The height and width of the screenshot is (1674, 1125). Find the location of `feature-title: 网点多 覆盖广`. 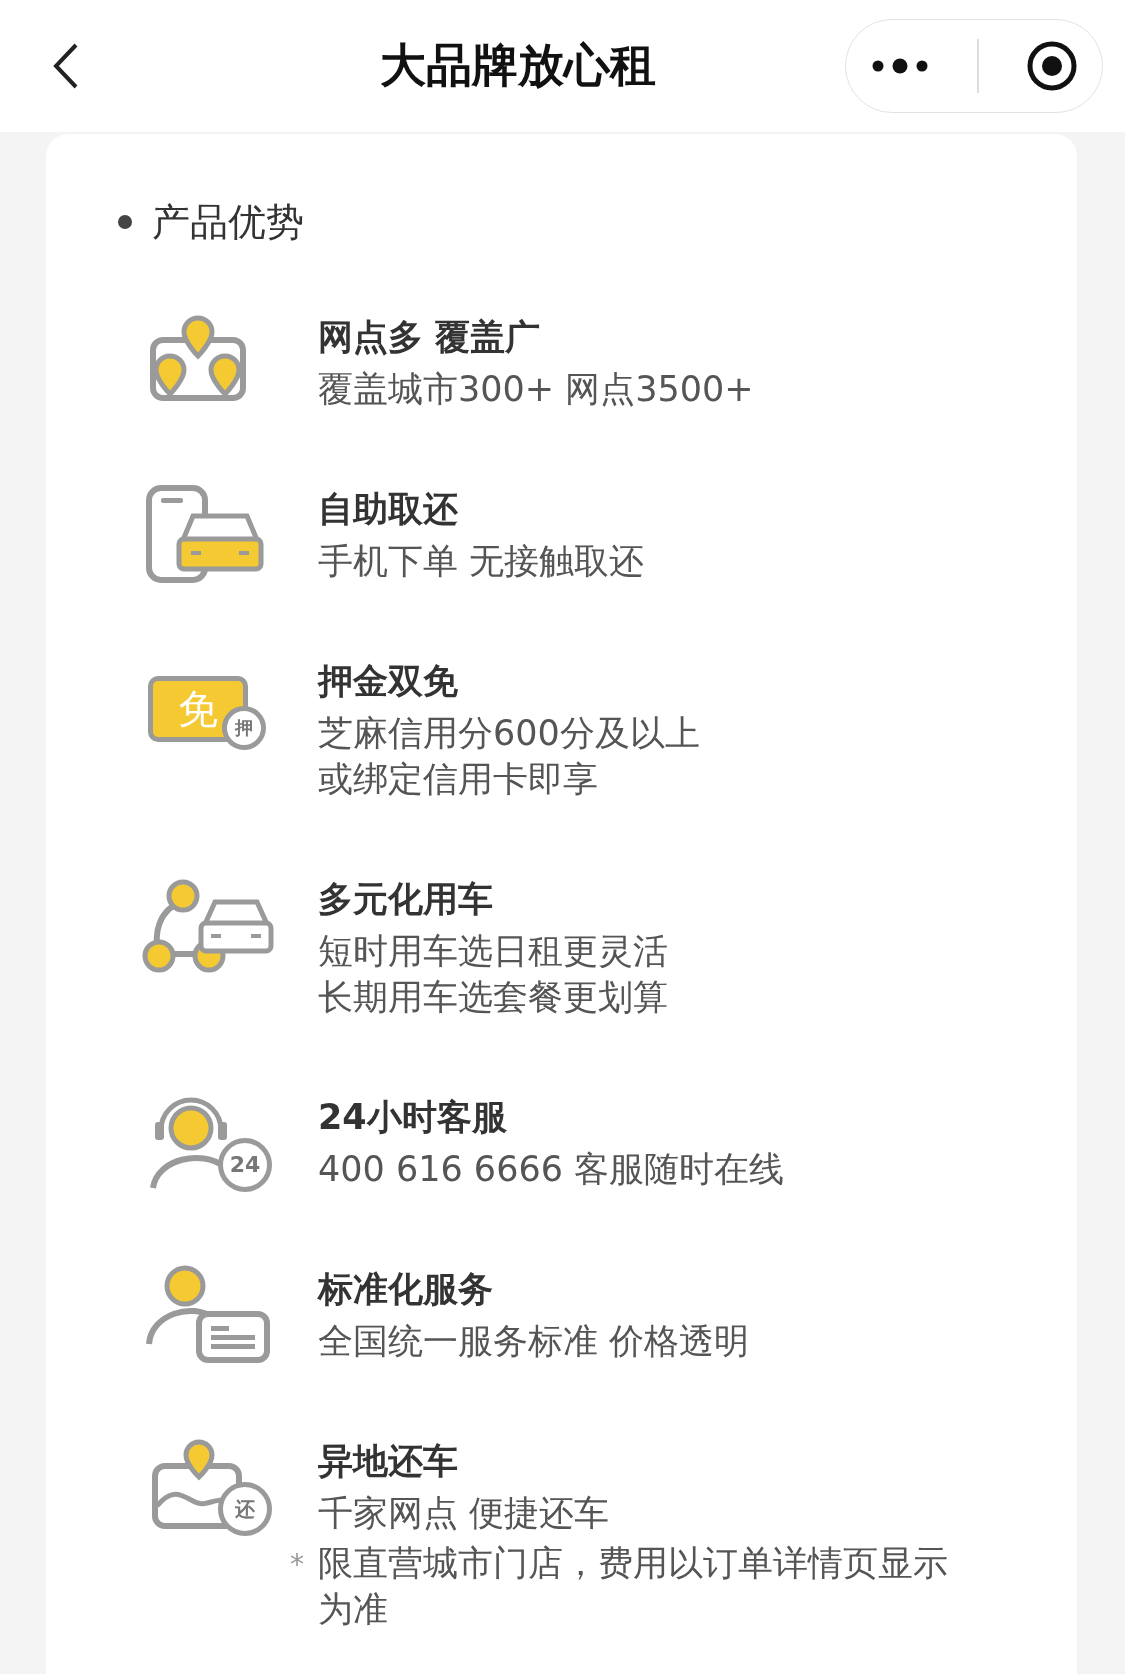

feature-title: 网点多 覆盖广 is located at coordinates (429, 337).